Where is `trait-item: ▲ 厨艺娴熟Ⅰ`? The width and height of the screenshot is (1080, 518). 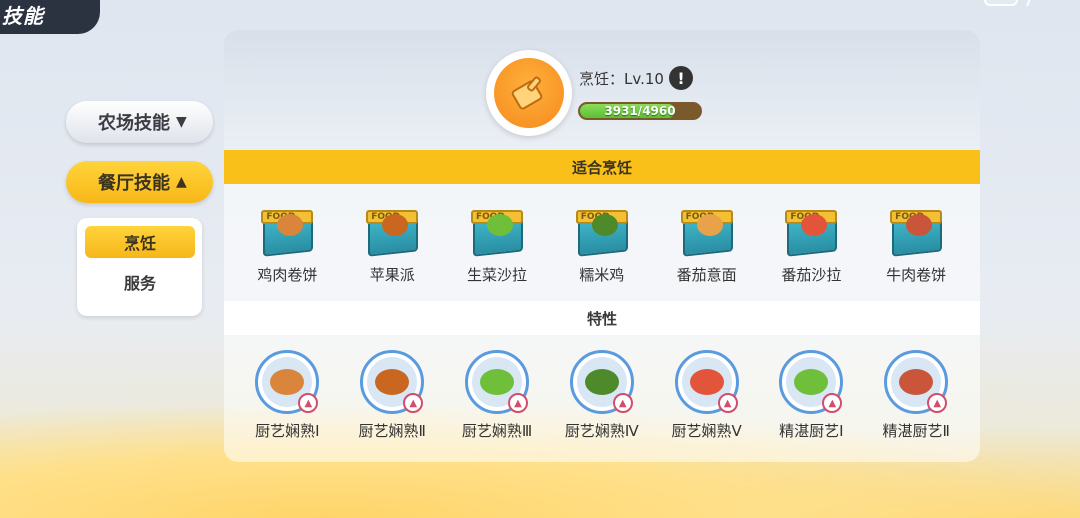
trait-item: ▲ 厨艺娴熟Ⅰ is located at coordinates (287, 395).